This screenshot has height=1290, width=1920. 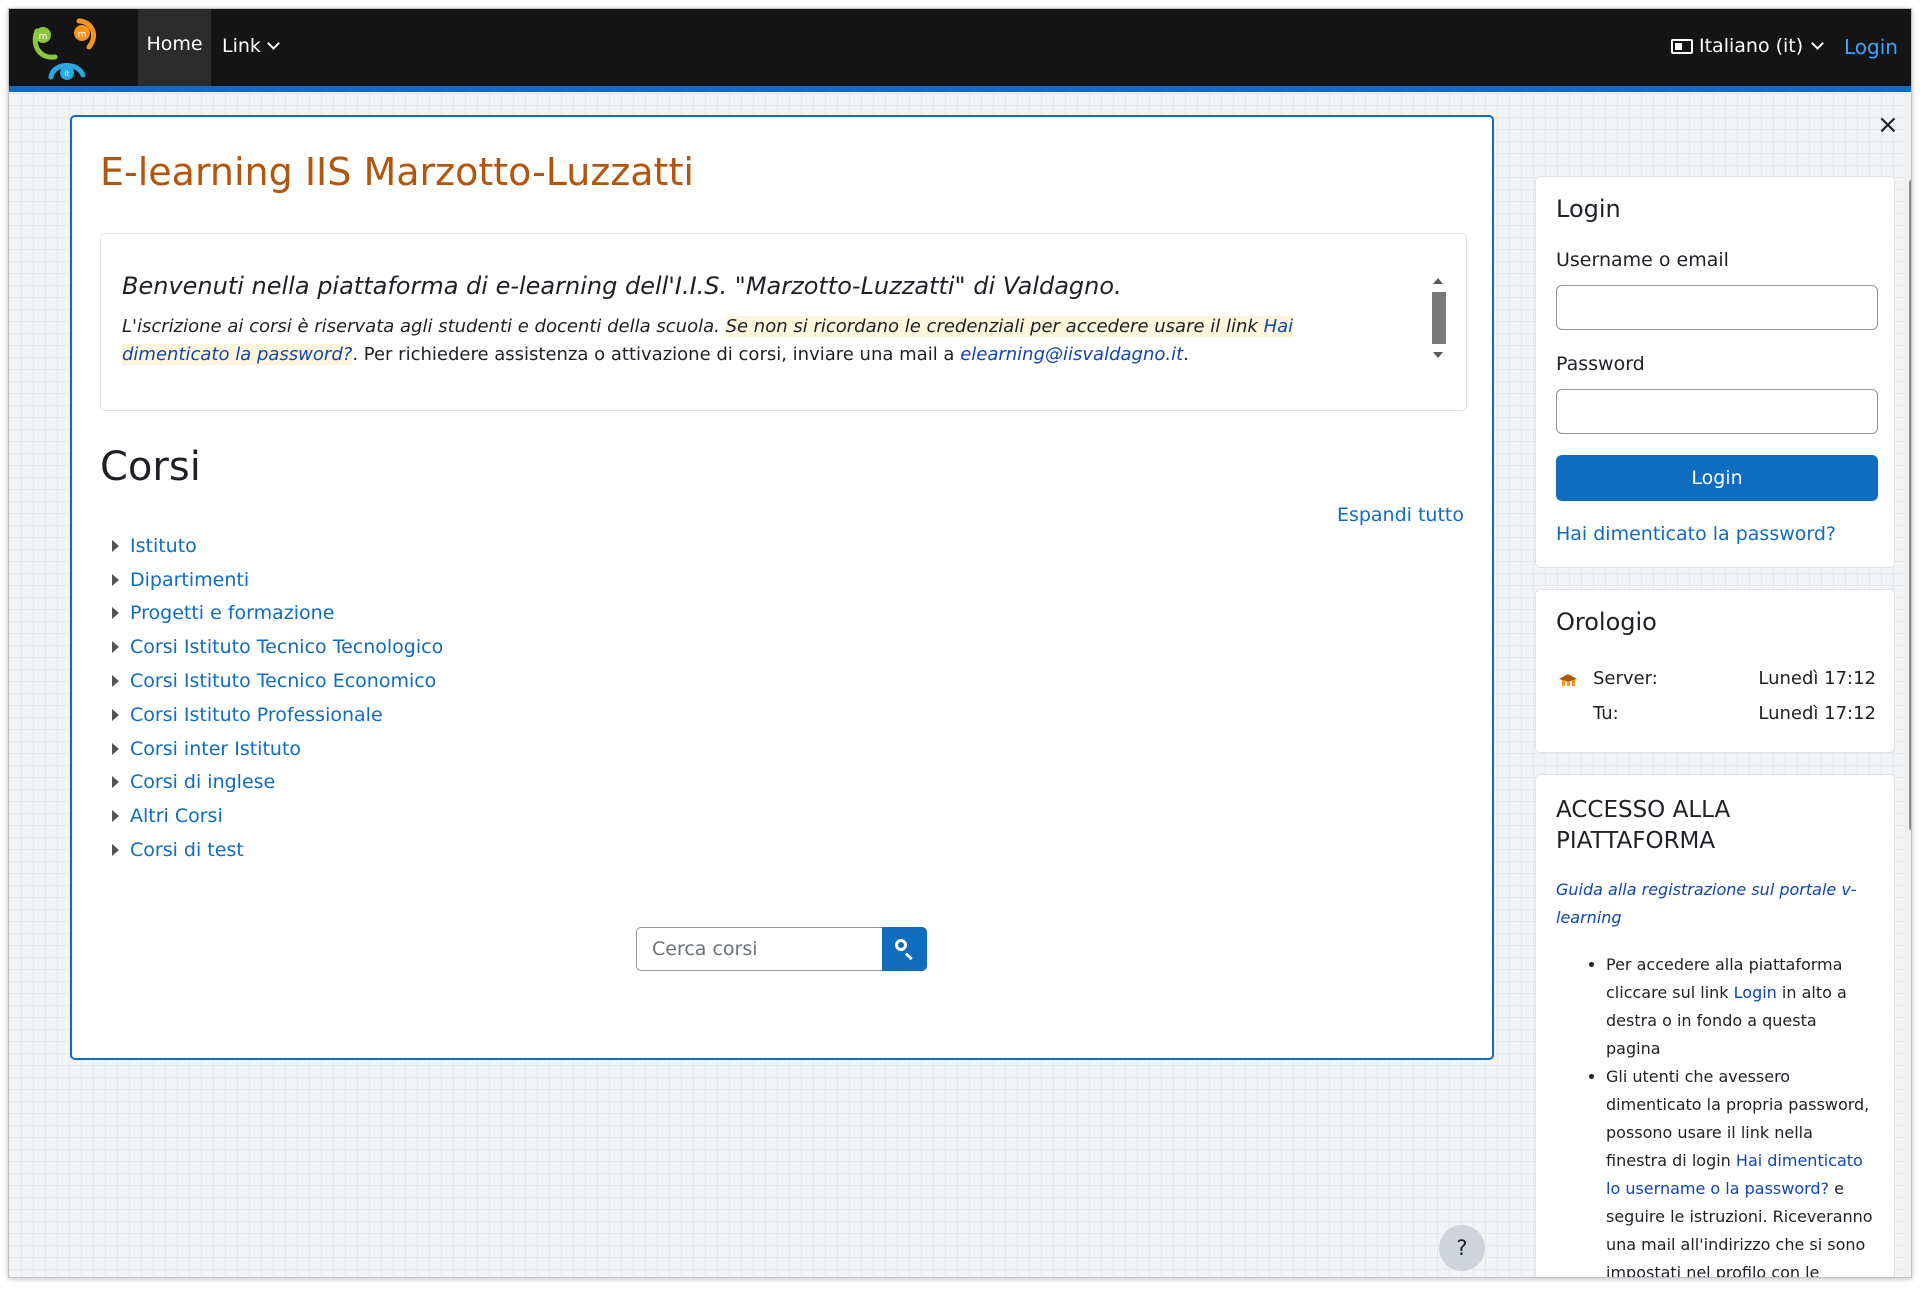 I want to click on password-label: Password, so click(x=1600, y=364).